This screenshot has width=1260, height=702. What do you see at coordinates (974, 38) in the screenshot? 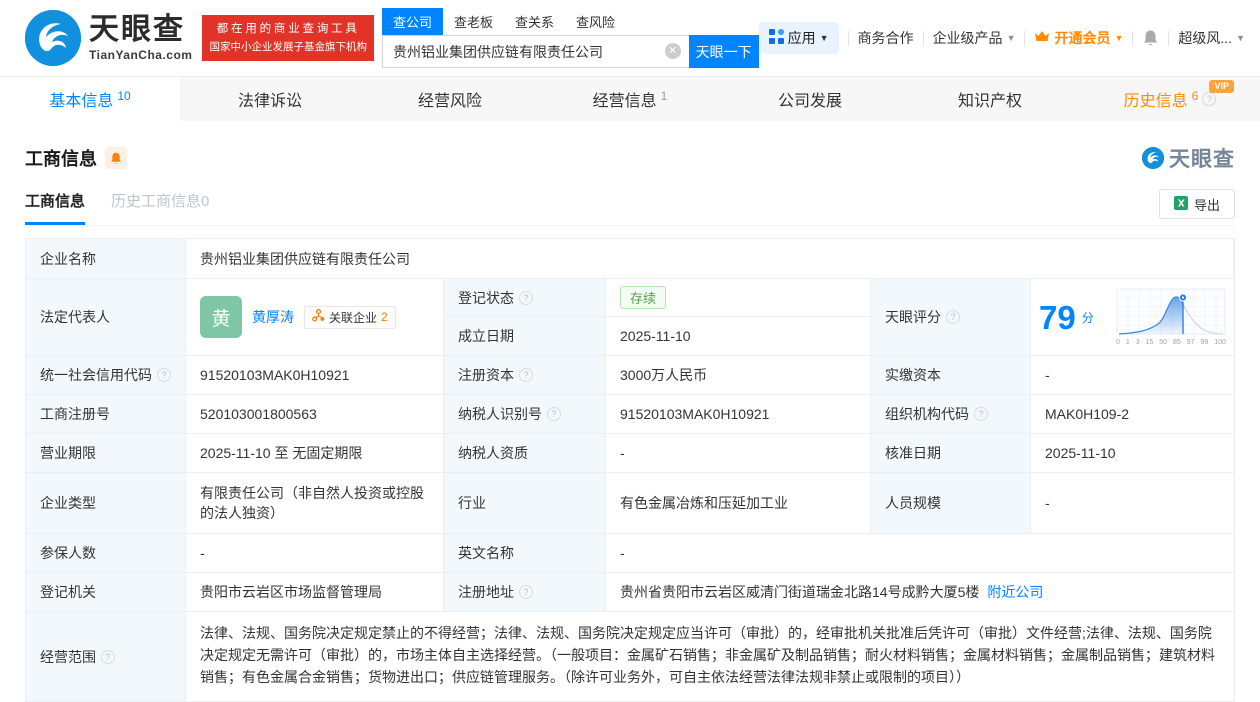
I see `nav-enterprise: 企业级产品 ▼` at bounding box center [974, 38].